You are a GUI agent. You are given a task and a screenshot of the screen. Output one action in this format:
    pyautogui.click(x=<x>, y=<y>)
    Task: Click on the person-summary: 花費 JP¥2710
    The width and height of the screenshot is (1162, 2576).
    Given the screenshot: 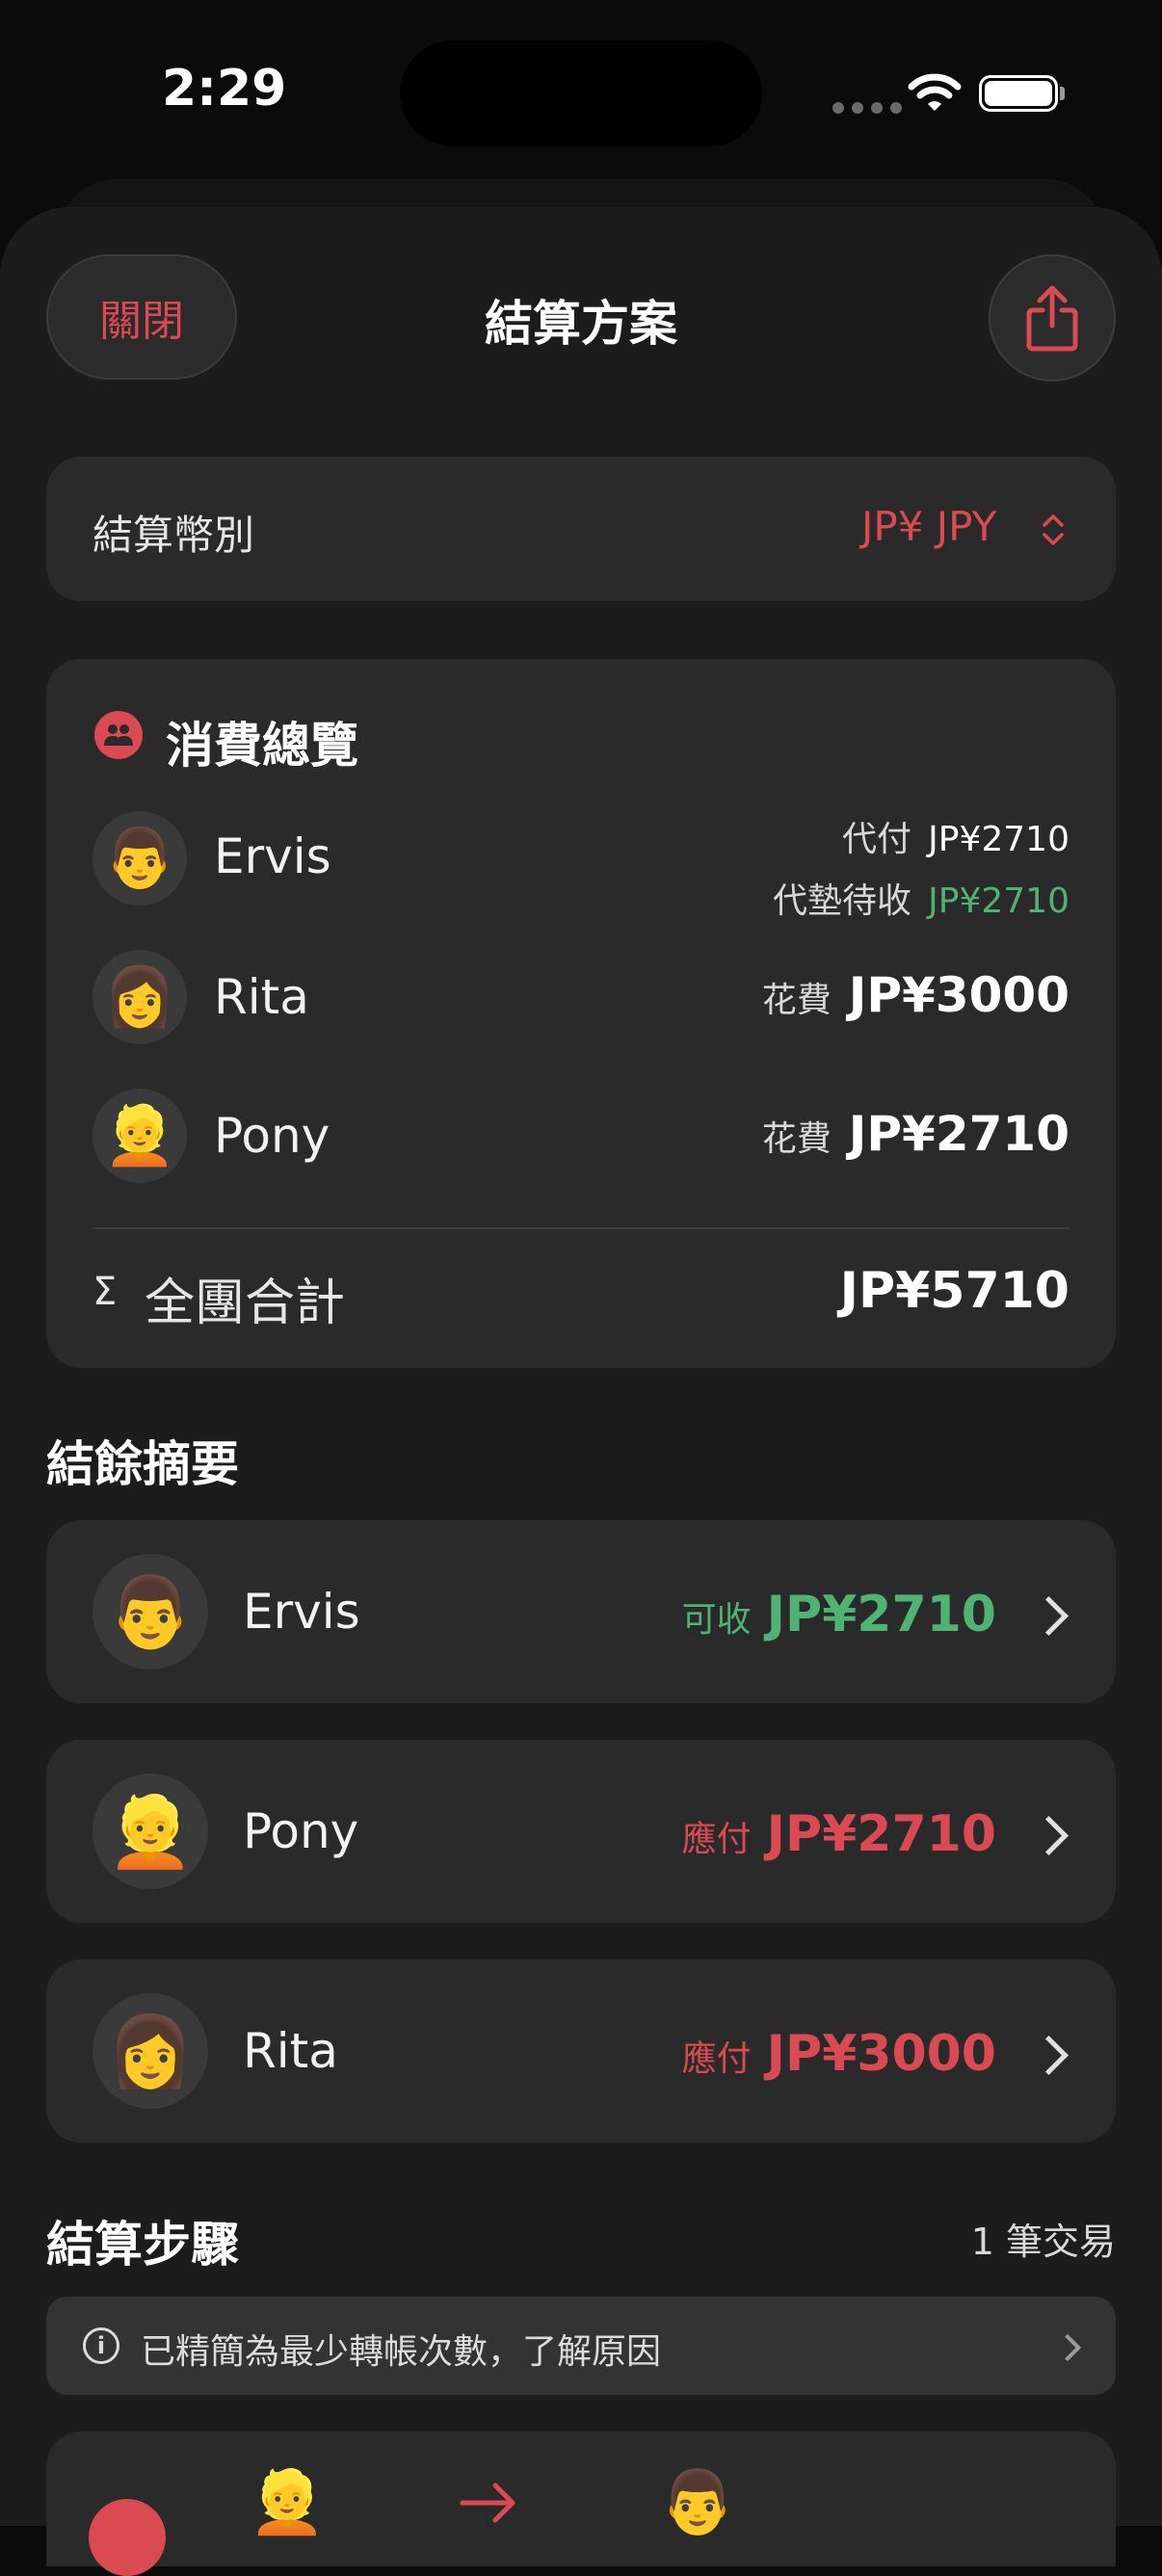 What is the action you would take?
    pyautogui.click(x=916, y=1134)
    